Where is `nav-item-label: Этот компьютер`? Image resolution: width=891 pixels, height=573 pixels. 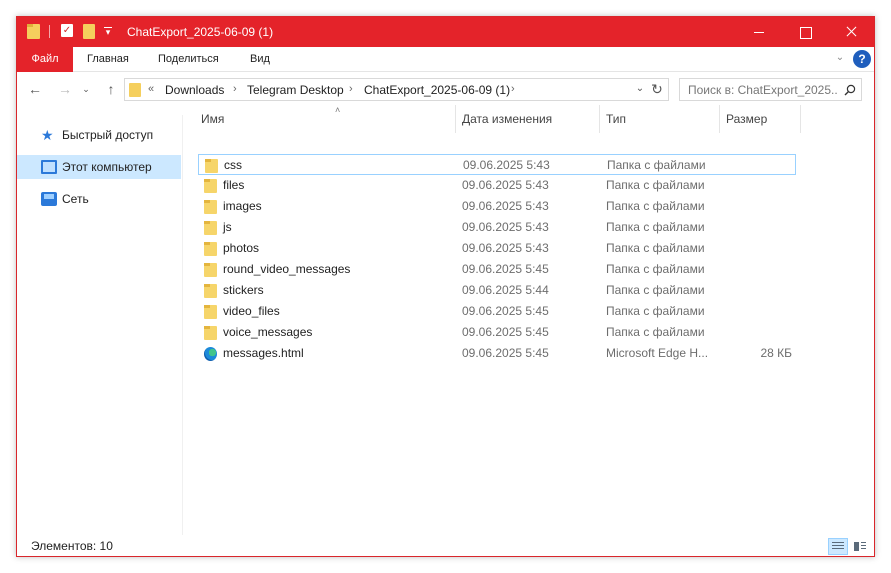
nav-item-label: Этот компьютер is located at coordinates (107, 167).